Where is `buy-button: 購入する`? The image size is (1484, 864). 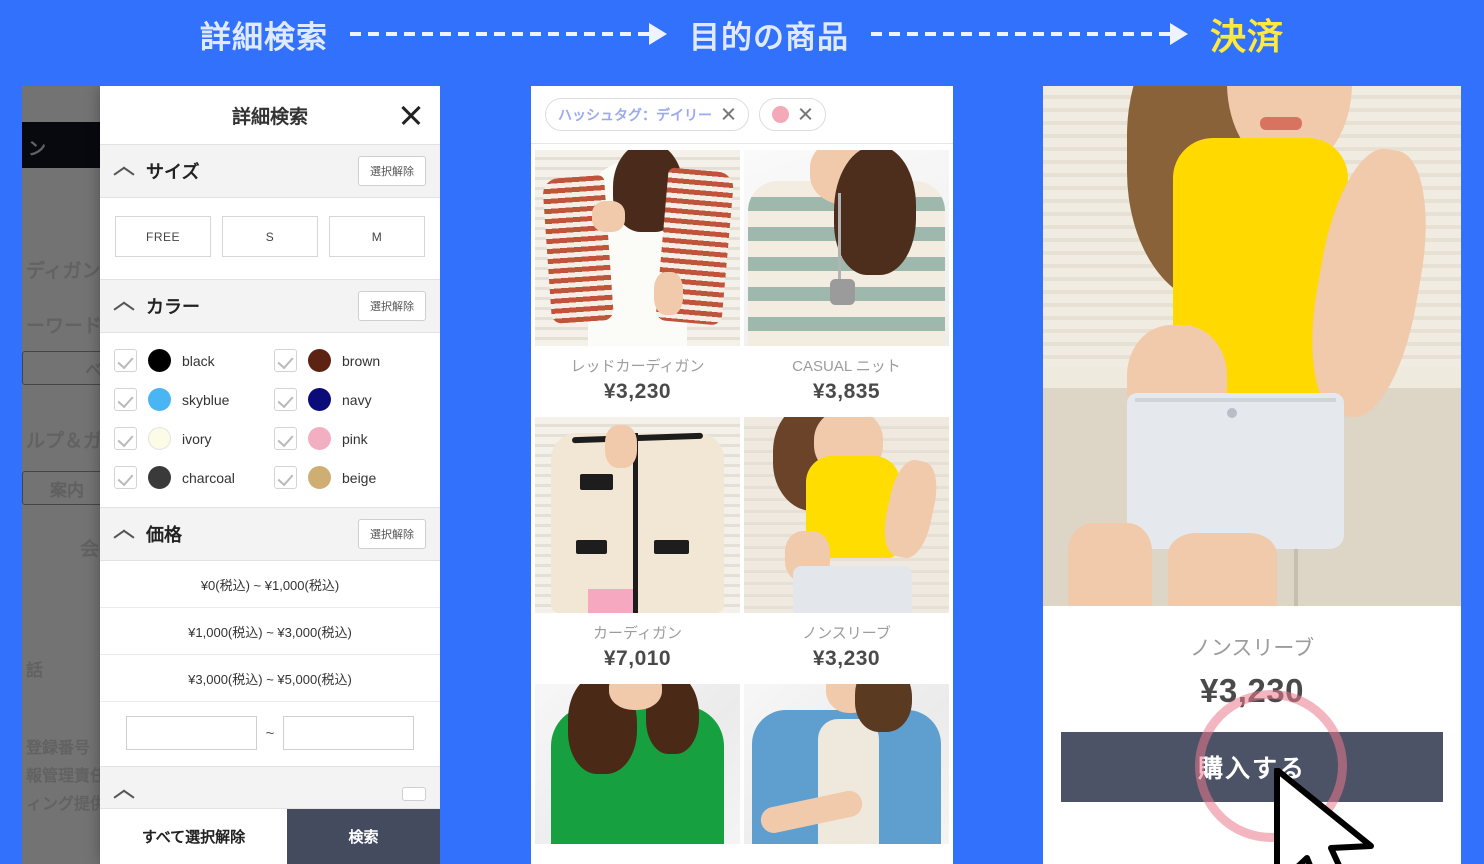 buy-button: 購入する is located at coordinates (1252, 767).